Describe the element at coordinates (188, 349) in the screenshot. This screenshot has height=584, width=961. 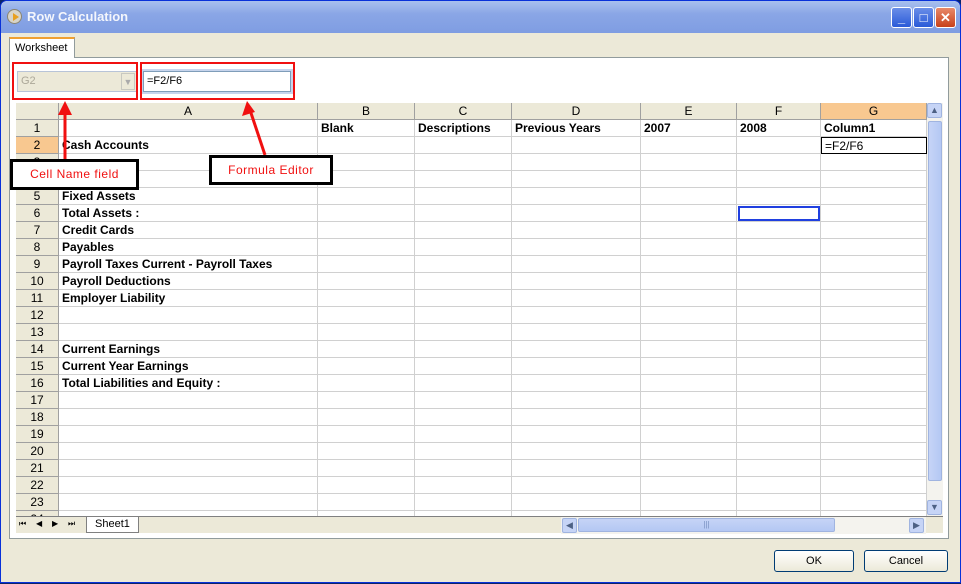
I see `table-cell: Current Earnings` at that location.